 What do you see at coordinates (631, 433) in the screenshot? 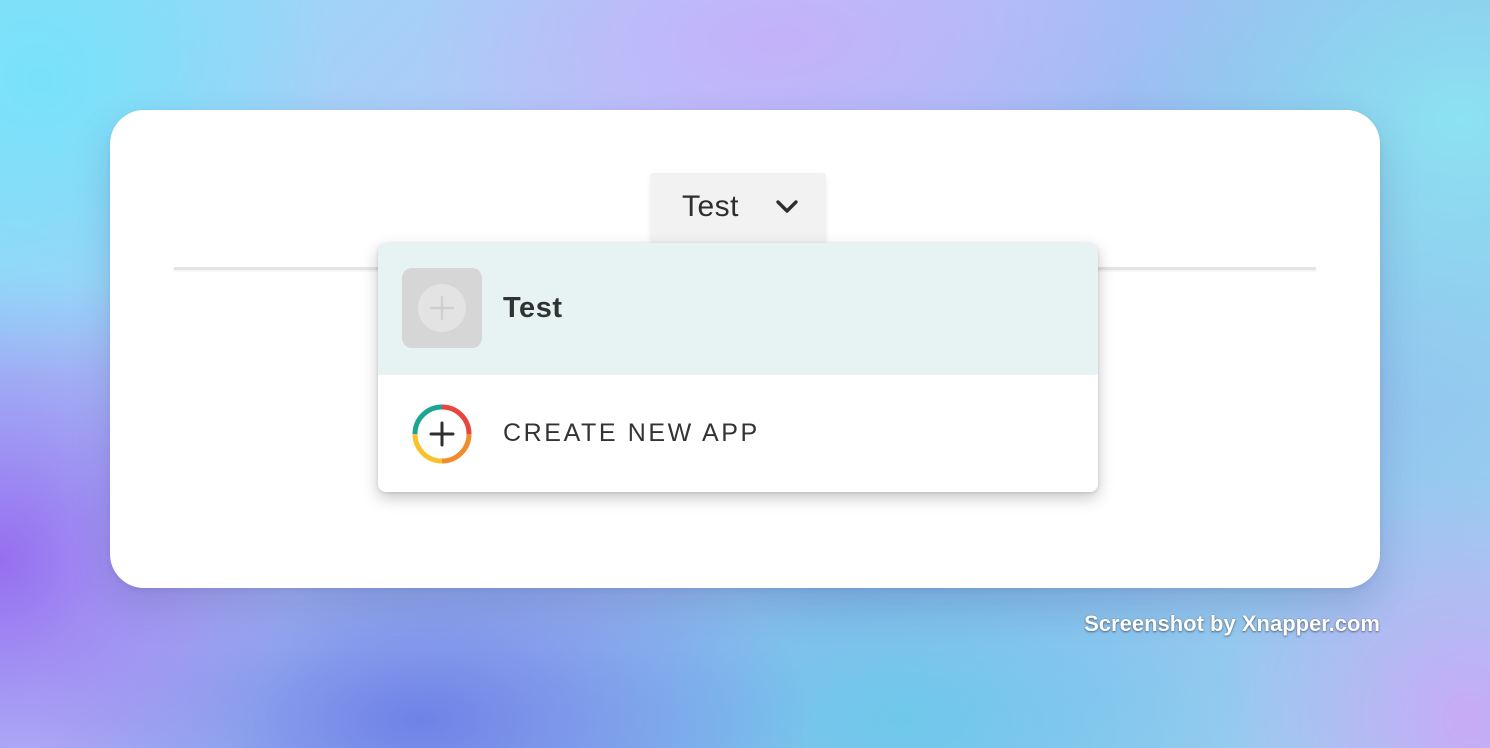
I see `create-new-app-label: CREATE NEW APP` at bounding box center [631, 433].